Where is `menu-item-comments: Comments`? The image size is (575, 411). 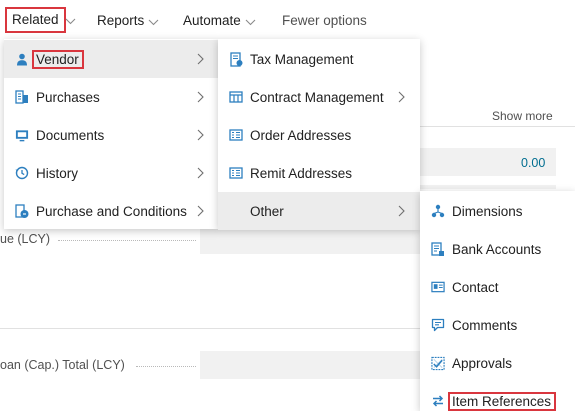 menu-item-comments: Comments is located at coordinates (497, 325).